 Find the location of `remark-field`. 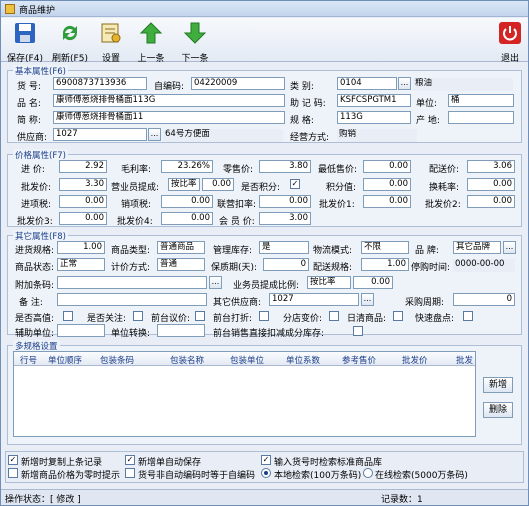

remark-field is located at coordinates (132, 299).